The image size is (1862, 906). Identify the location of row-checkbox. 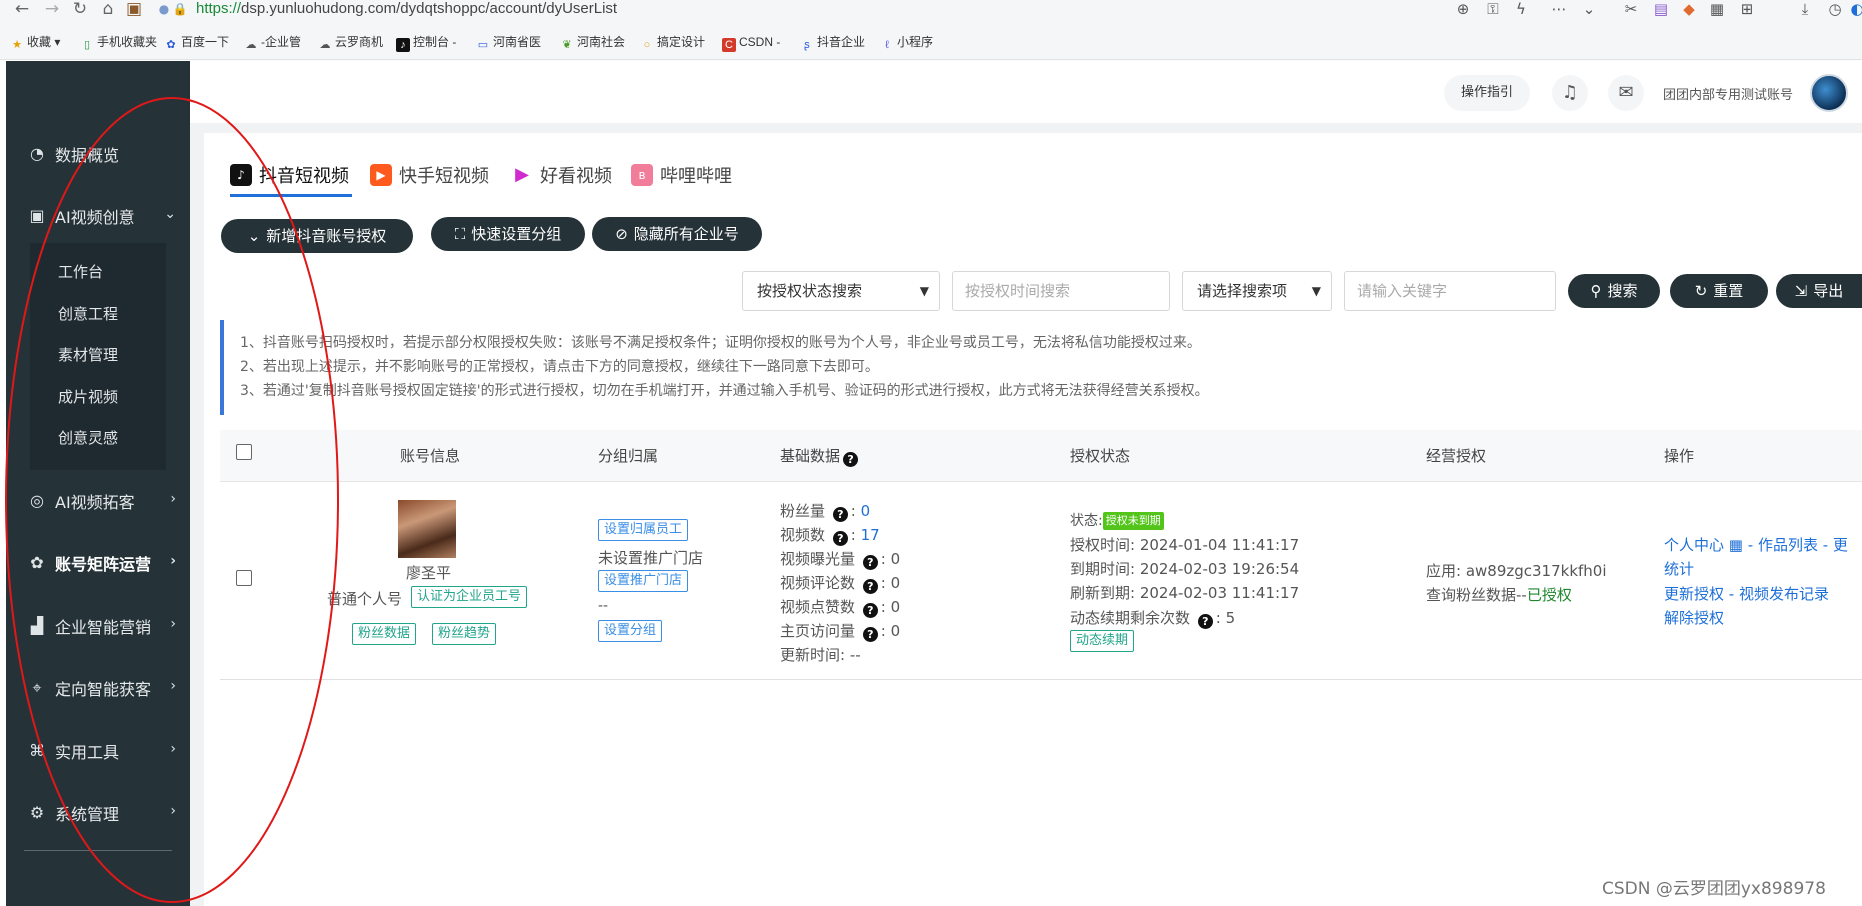
(244, 578).